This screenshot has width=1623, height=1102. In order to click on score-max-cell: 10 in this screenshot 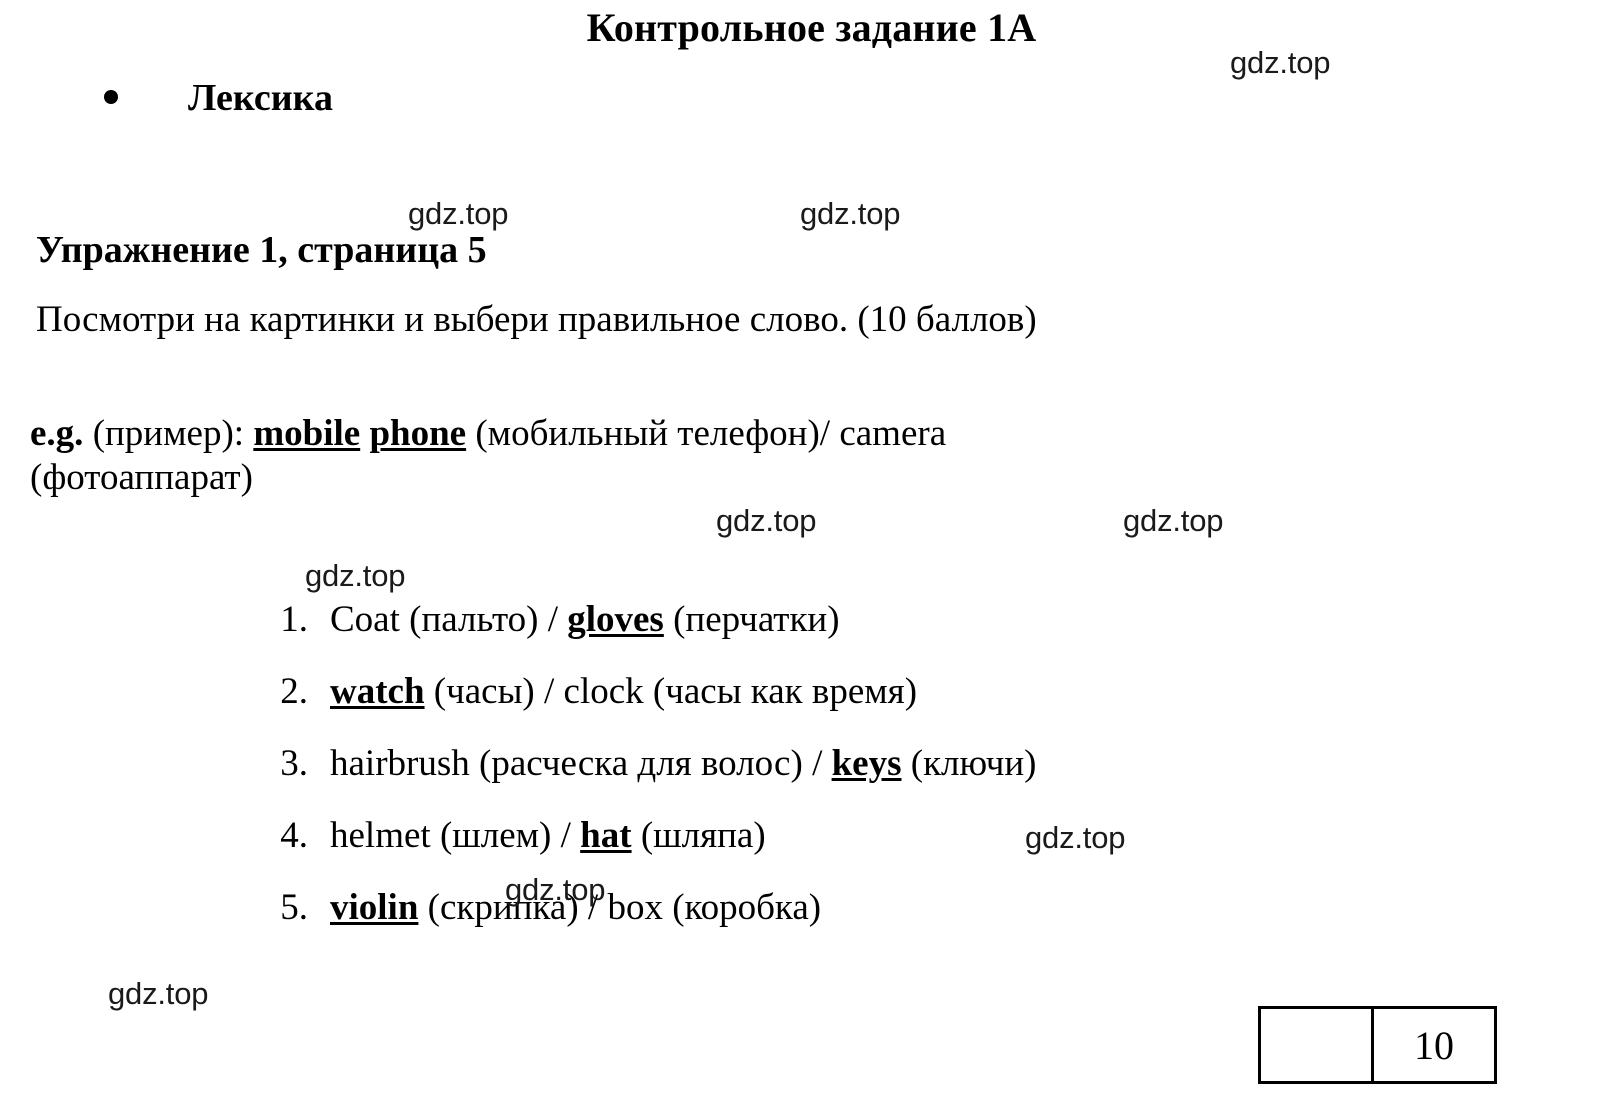, I will do `click(1434, 1045)`.